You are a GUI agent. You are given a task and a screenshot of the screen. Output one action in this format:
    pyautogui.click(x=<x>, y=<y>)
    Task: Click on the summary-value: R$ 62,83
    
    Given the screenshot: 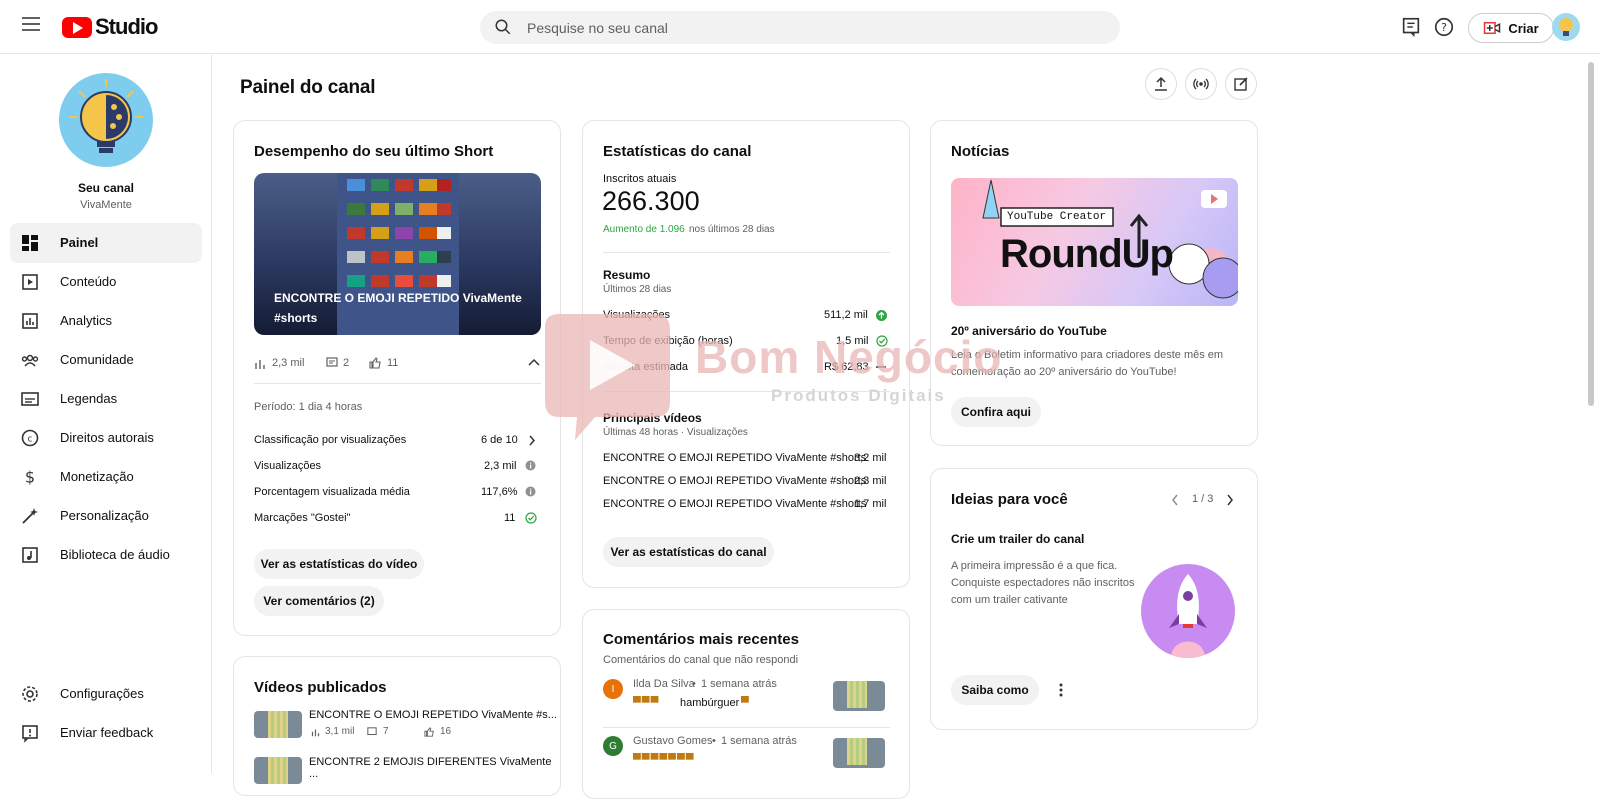 What is the action you would take?
    pyautogui.click(x=846, y=367)
    